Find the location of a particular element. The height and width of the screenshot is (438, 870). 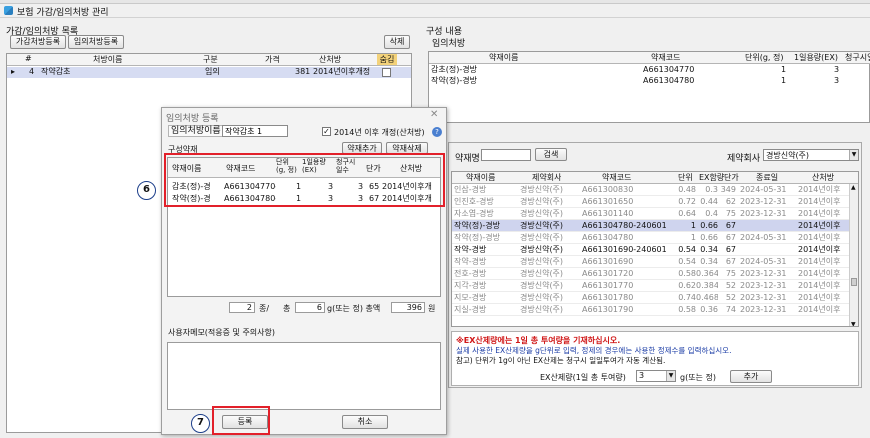

scroll-down-icon: ▼ is located at coordinates (853, 323).